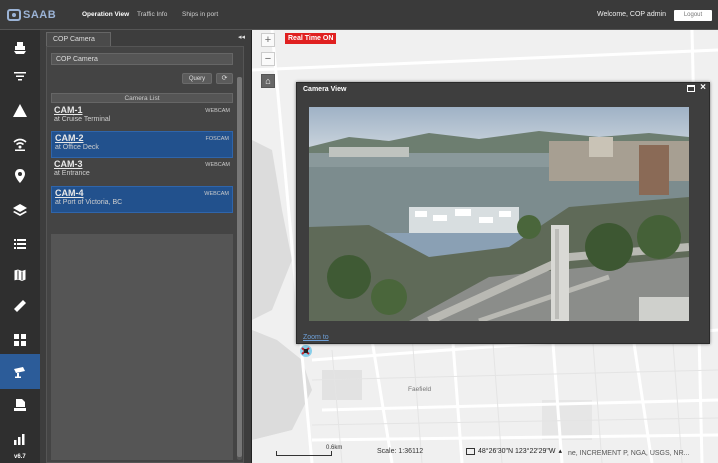 This screenshot has width=718, height=463. I want to click on sidebar-item-layers, so click(20, 209).